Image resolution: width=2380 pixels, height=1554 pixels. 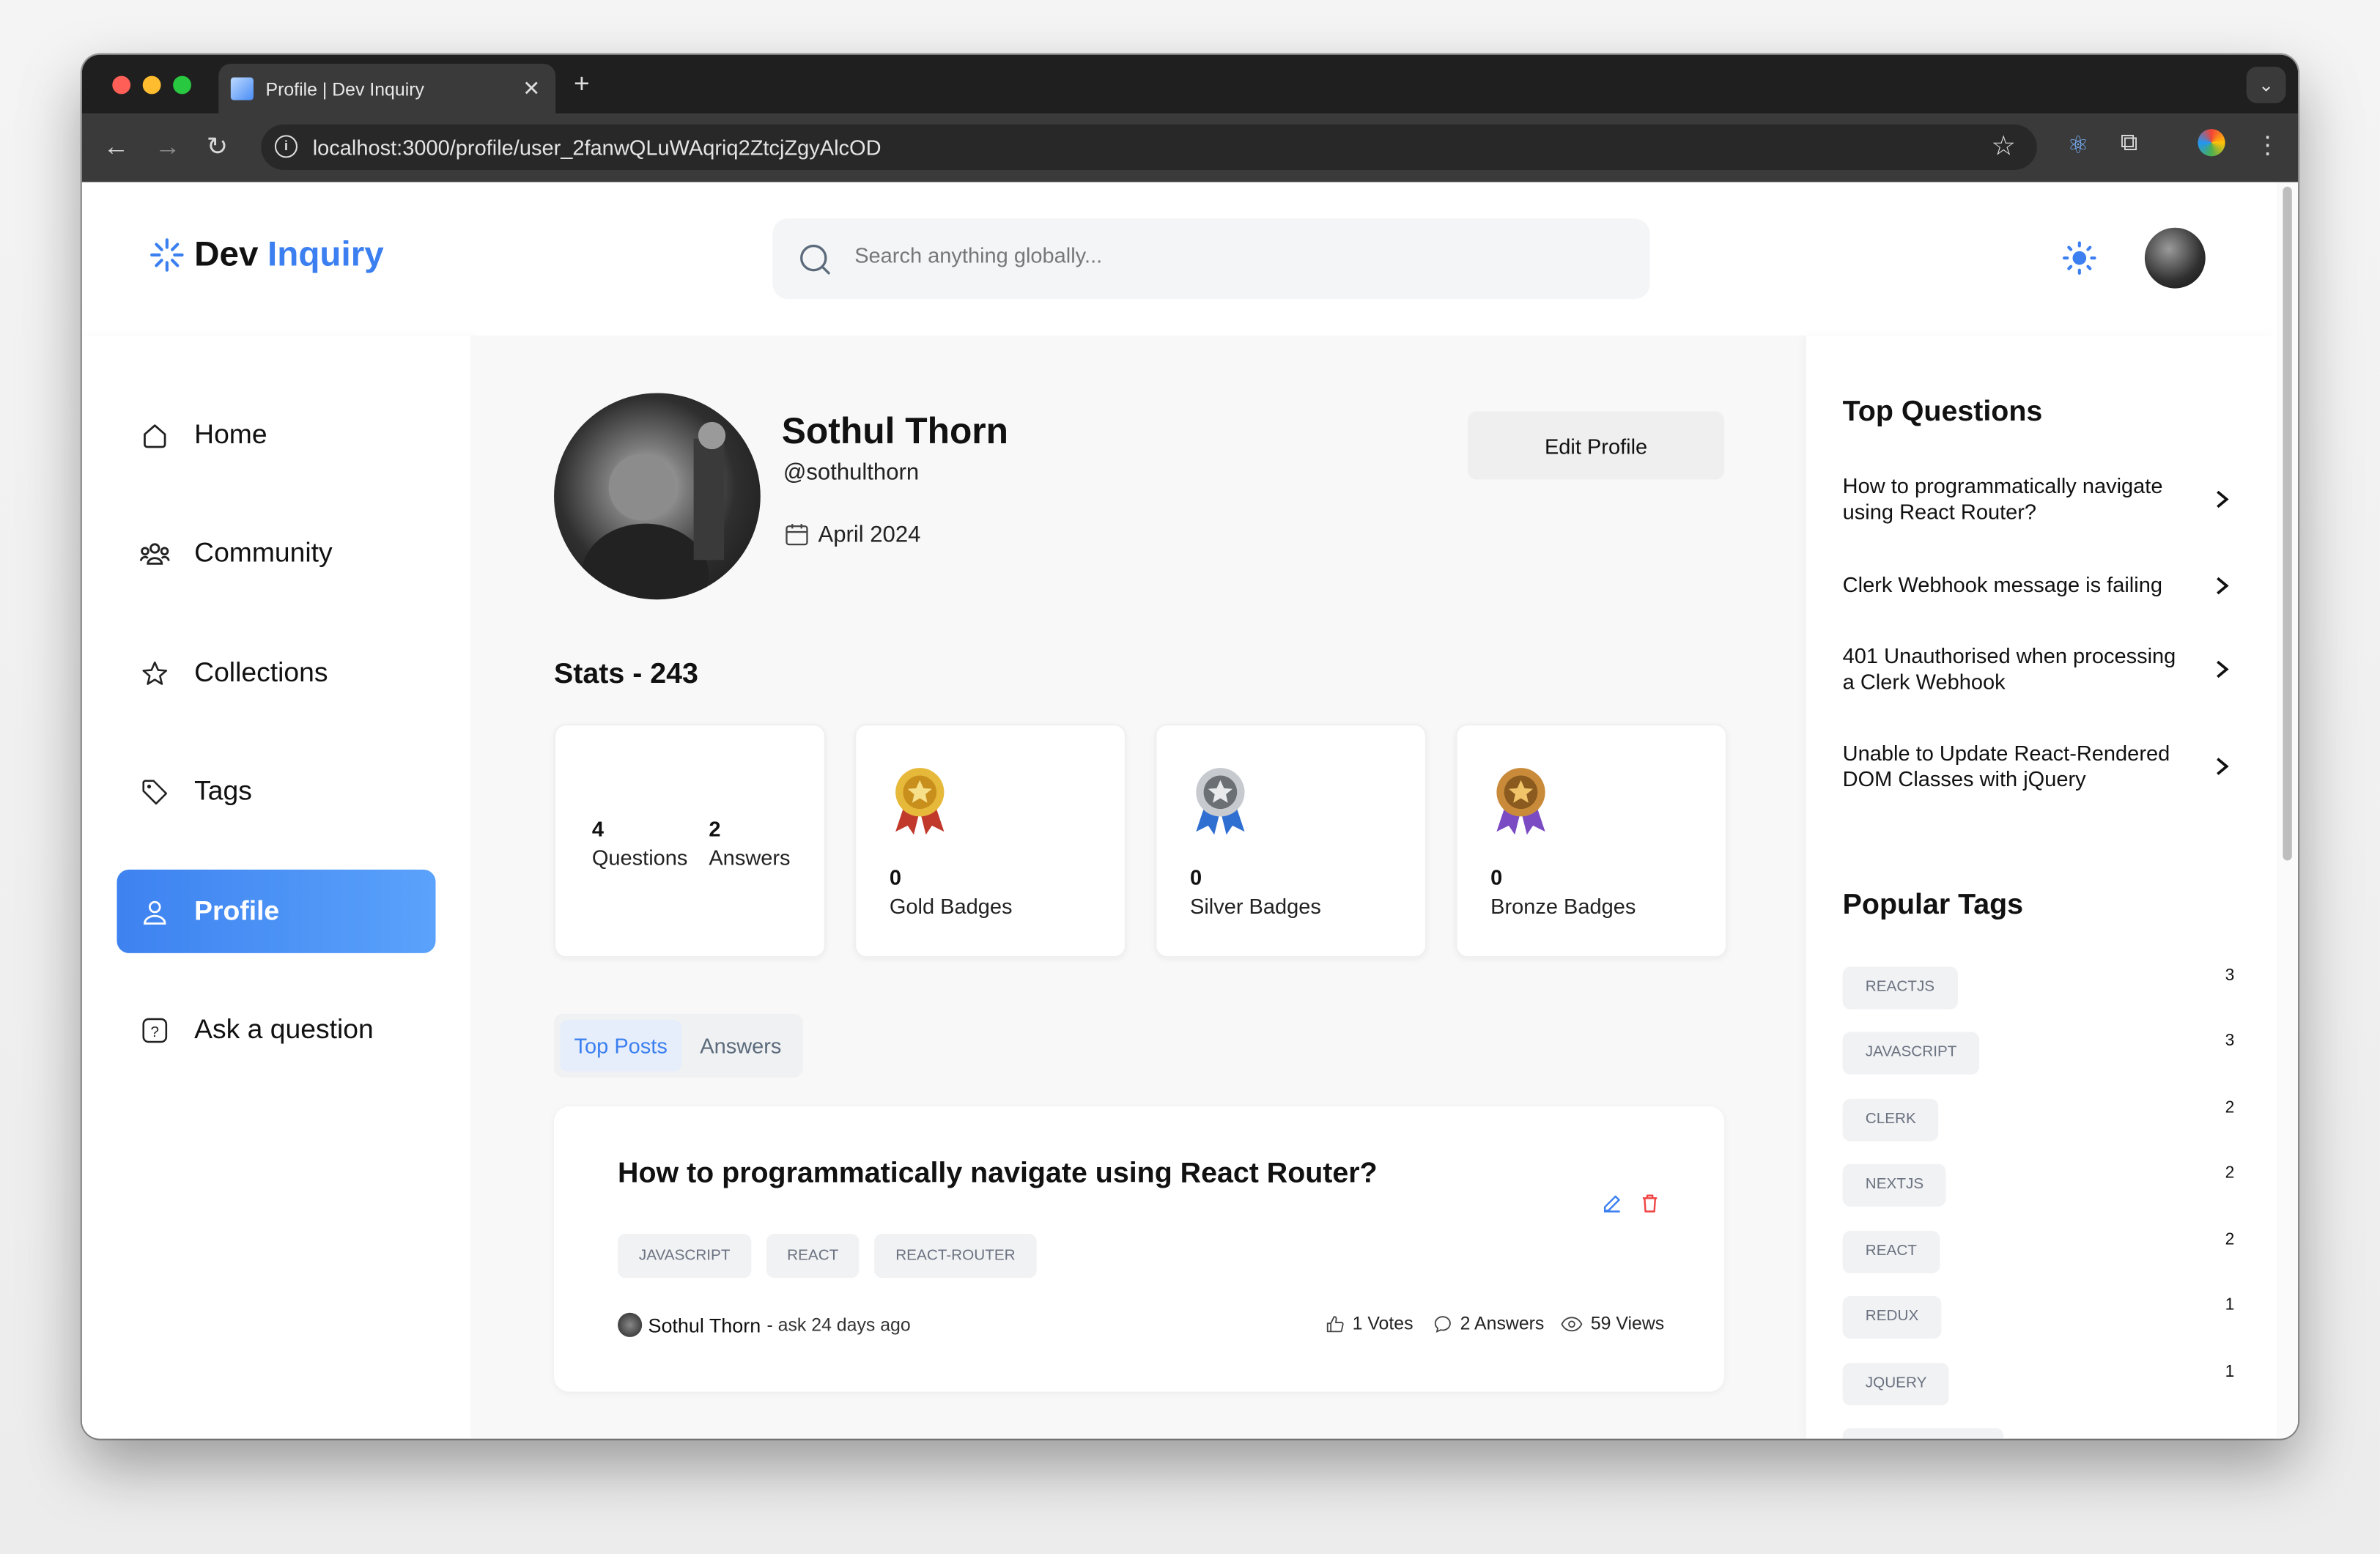 What do you see at coordinates (1218, 255) in the screenshot?
I see `search-input` at bounding box center [1218, 255].